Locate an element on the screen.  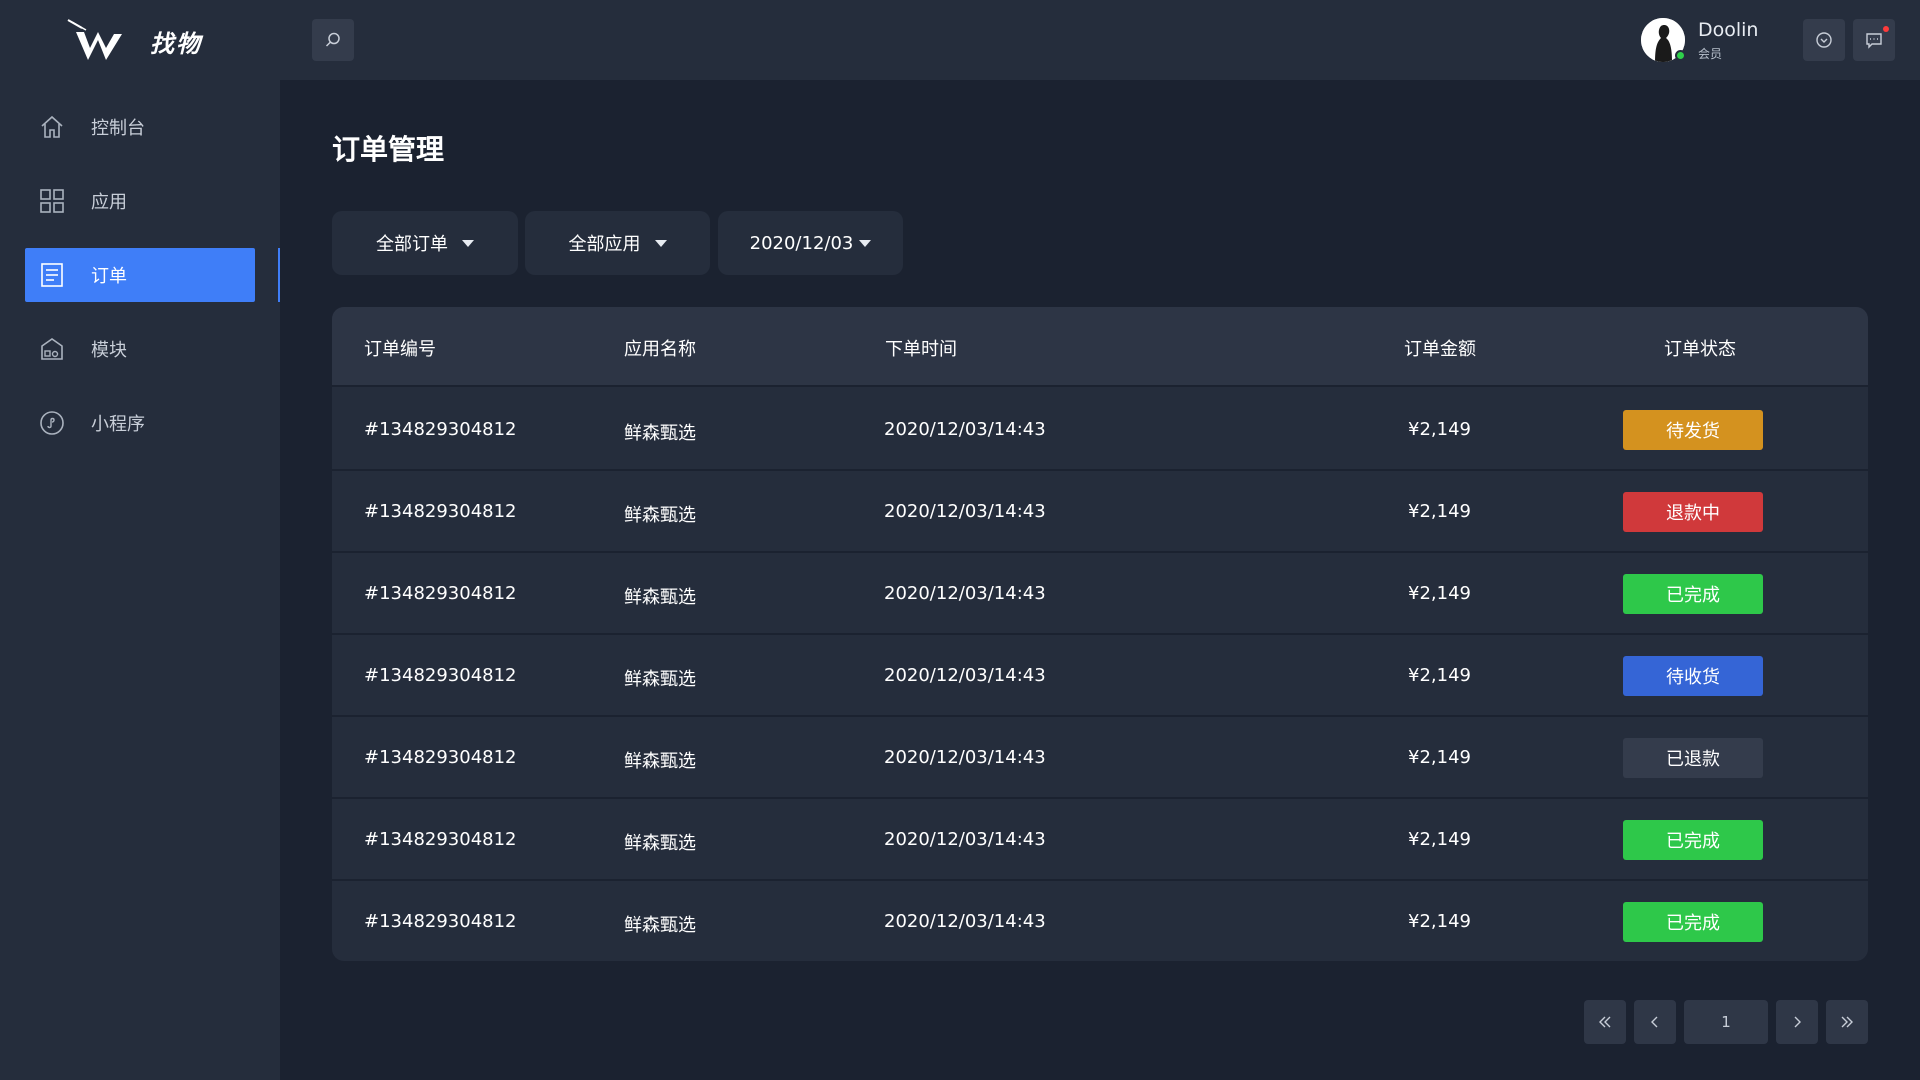
chevron-right-icon is located at coordinates (1797, 1022).